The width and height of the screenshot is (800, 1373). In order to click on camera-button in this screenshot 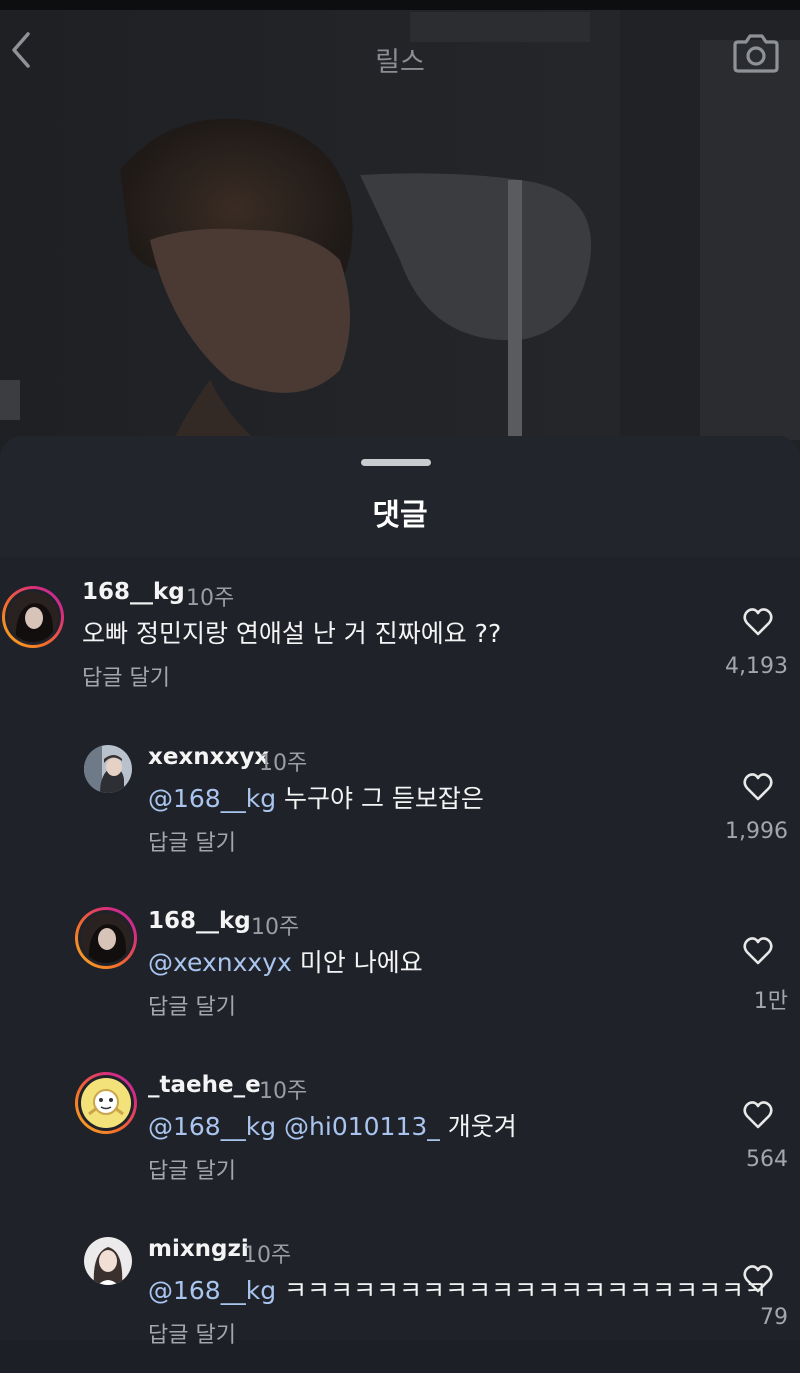, I will do `click(757, 55)`.